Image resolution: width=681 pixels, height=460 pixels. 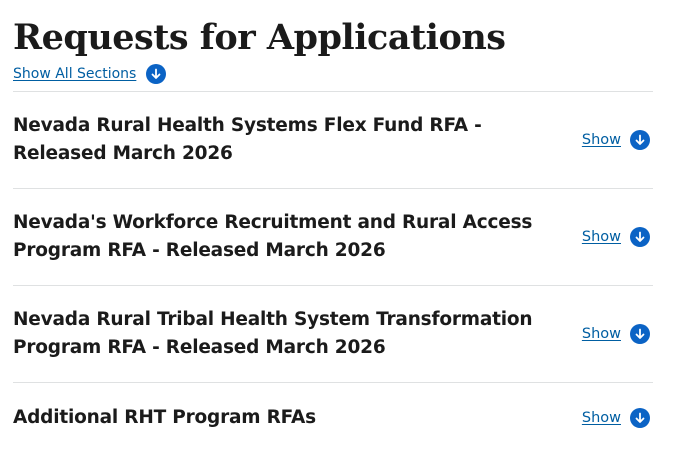 What do you see at coordinates (259, 37) in the screenshot?
I see `page-title: Requests for Applications` at bounding box center [259, 37].